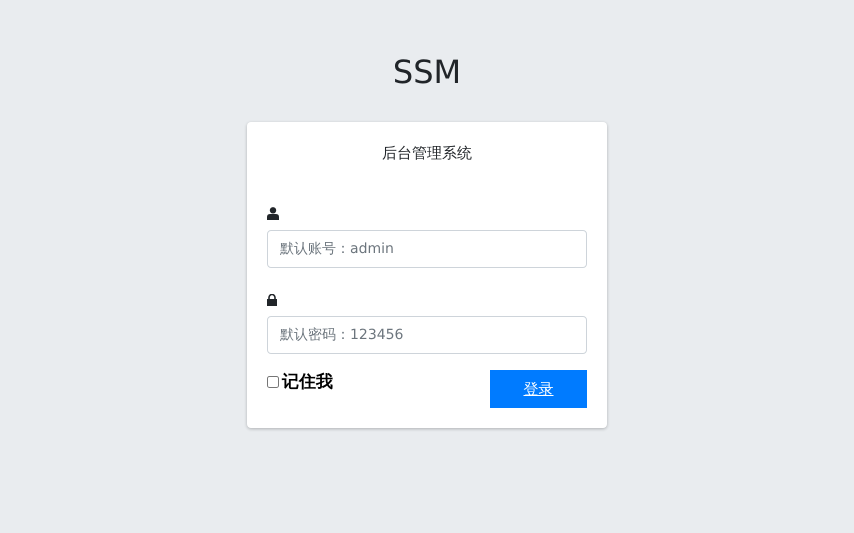  I want to click on card-title: 后台管理系统, so click(427, 153).